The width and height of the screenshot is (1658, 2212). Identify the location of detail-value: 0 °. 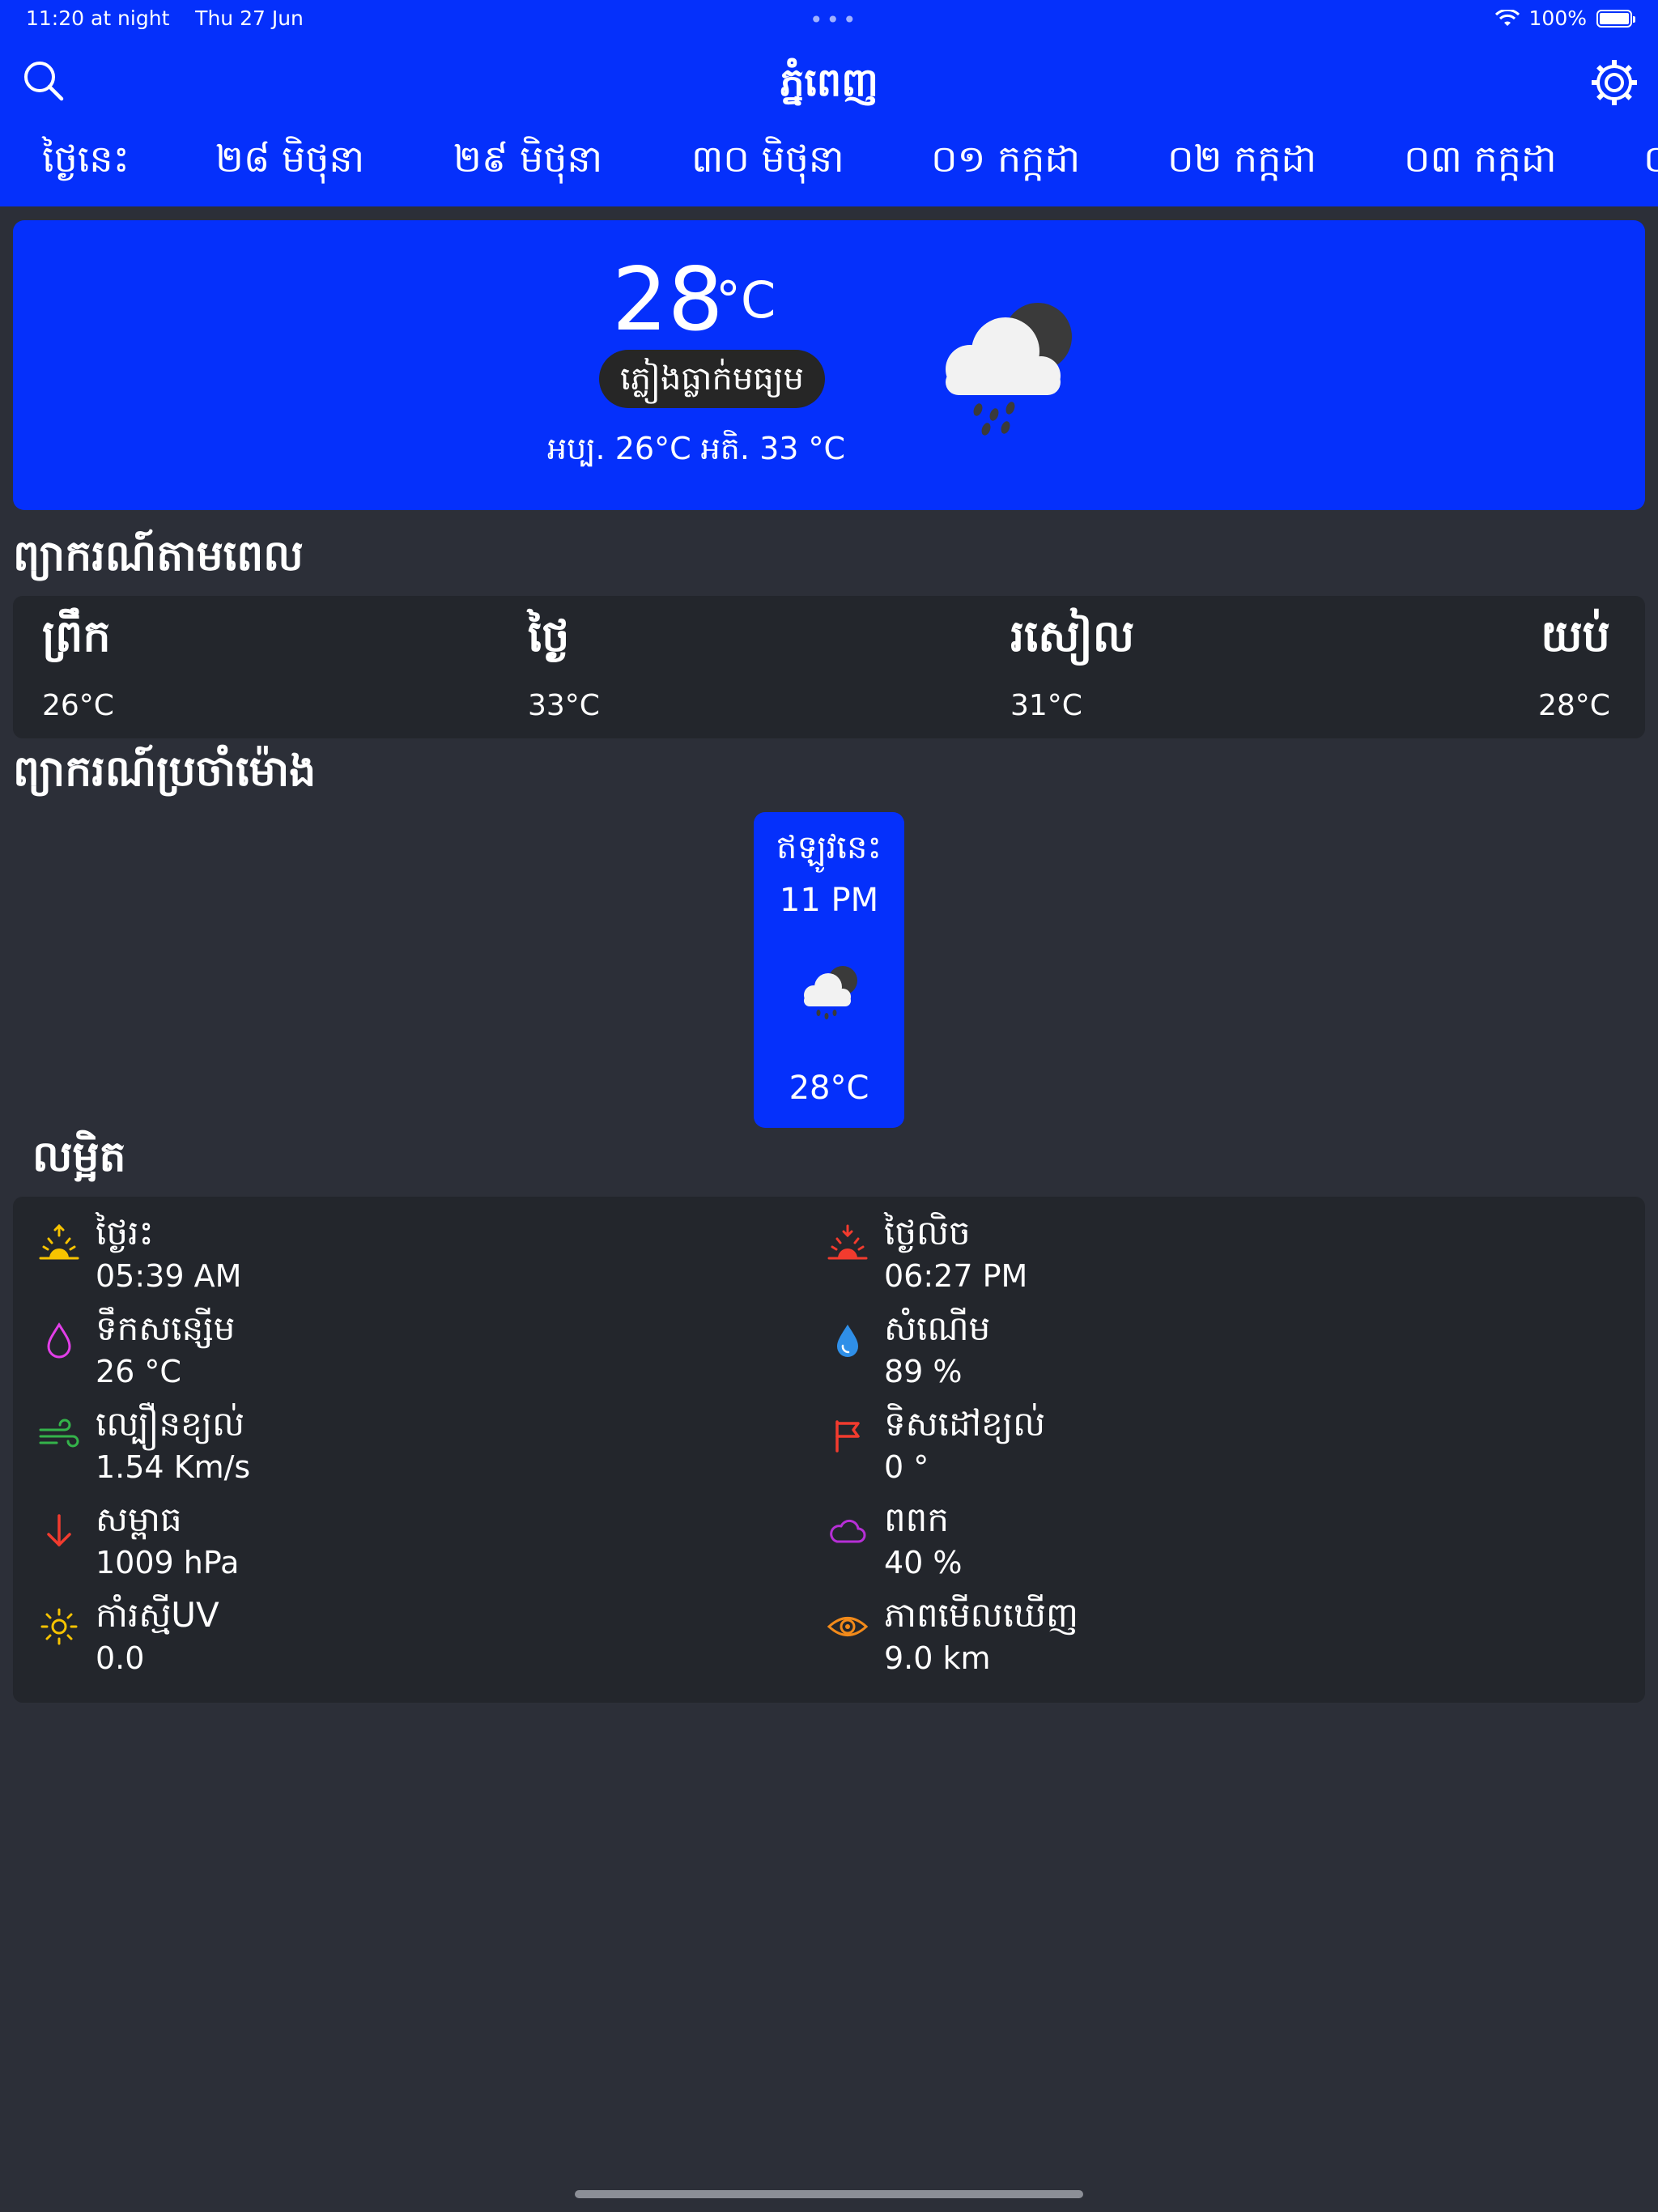
(906, 1467).